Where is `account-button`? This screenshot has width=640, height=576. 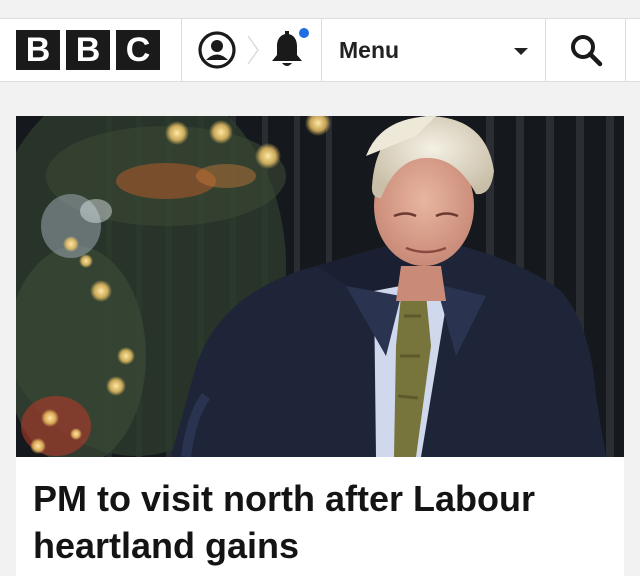
account-button is located at coordinates (217, 50).